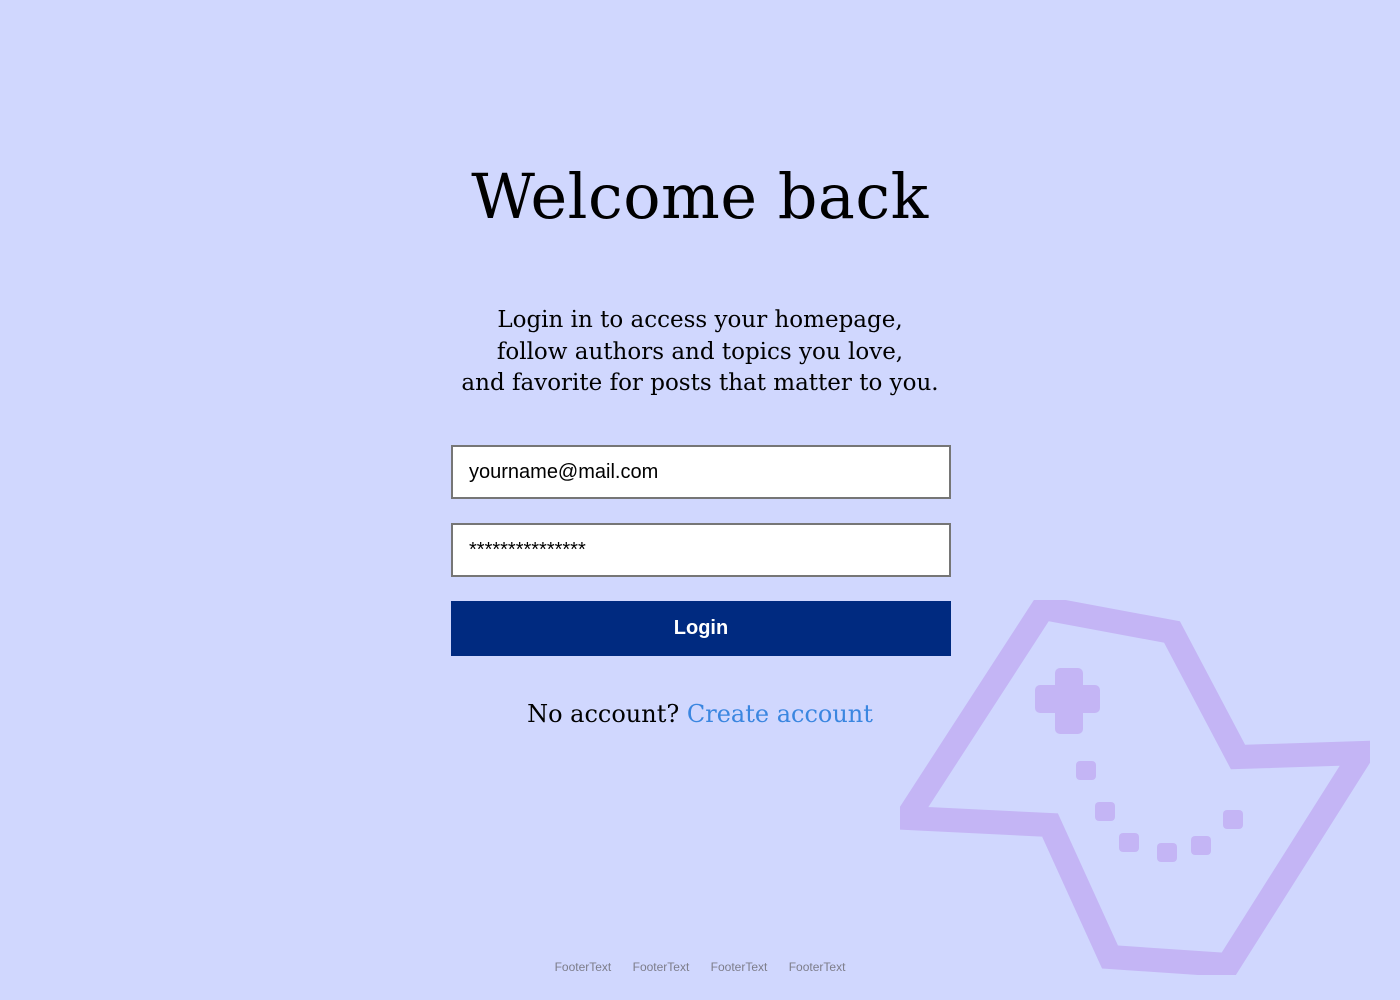 This screenshot has height=1000, width=1400. Describe the element at coordinates (1135, 787) in the screenshot. I see `game-map-icon` at that location.